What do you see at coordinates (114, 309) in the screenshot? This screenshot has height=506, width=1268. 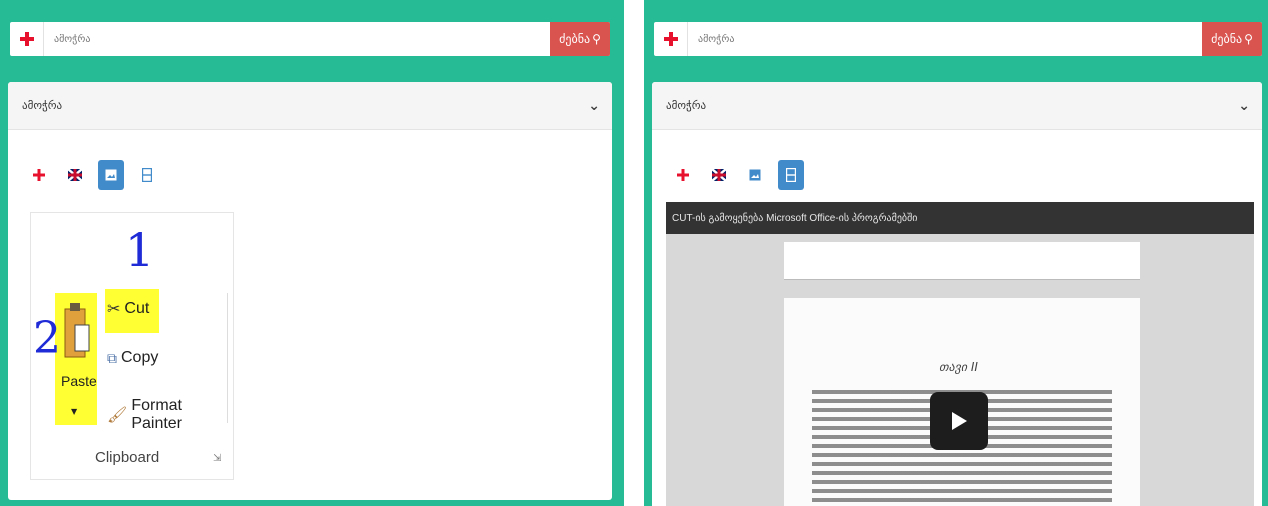 I see `scissors-icon: ✂` at bounding box center [114, 309].